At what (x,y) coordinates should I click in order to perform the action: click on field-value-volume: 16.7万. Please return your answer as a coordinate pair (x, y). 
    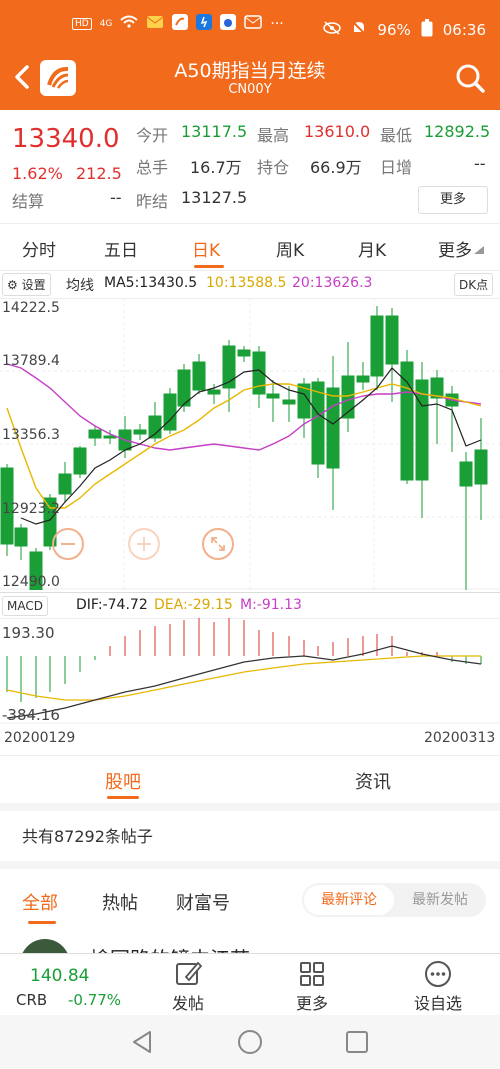
    Looking at the image, I should click on (216, 167).